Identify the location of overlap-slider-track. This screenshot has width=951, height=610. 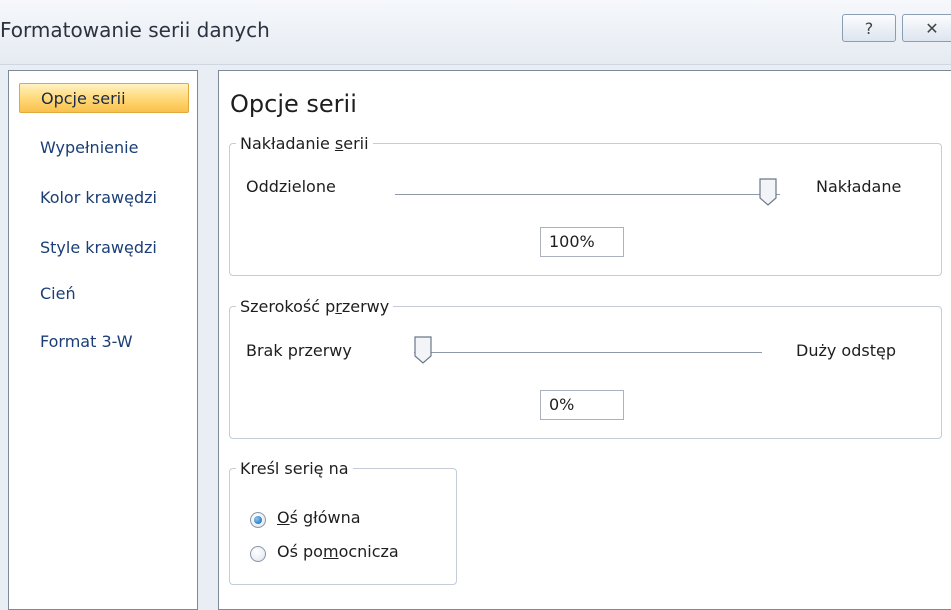
(587, 194).